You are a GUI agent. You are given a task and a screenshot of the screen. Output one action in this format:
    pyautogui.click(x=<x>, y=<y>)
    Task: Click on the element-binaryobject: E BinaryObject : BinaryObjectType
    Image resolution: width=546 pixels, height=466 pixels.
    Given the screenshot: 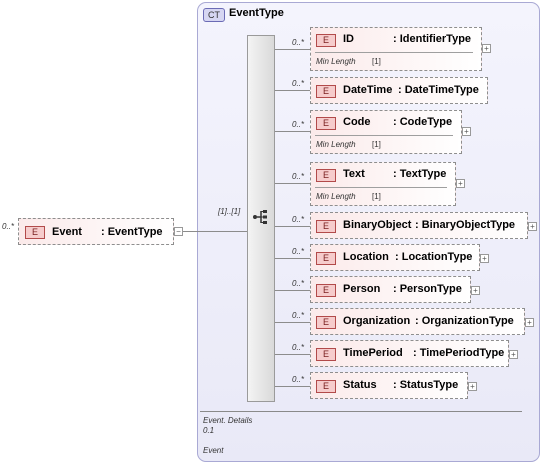 What is the action you would take?
    pyautogui.click(x=419, y=225)
    